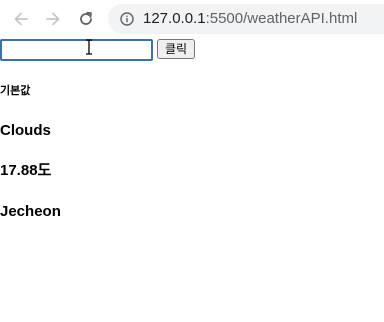 This screenshot has width=384, height=322. Describe the element at coordinates (15, 90) in the screenshot. I see `default-label: 기본값` at that location.